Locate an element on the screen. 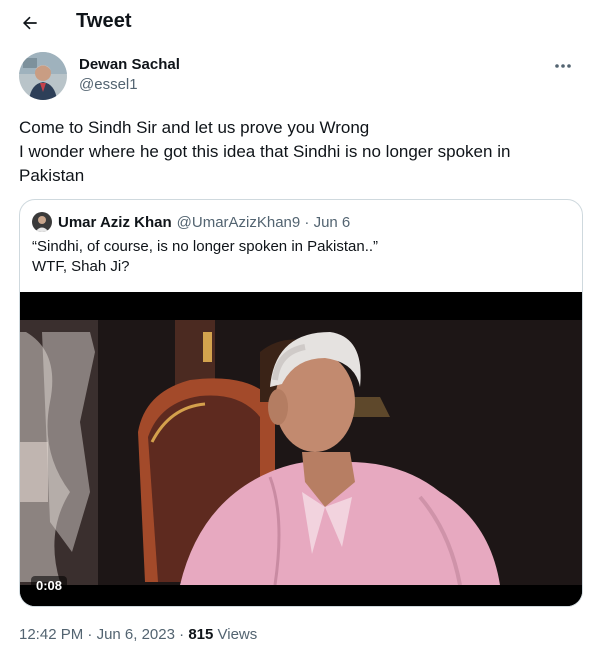 The width and height of the screenshot is (593, 650). tweet-date: Jun 6, 2023 is located at coordinates (136, 634).